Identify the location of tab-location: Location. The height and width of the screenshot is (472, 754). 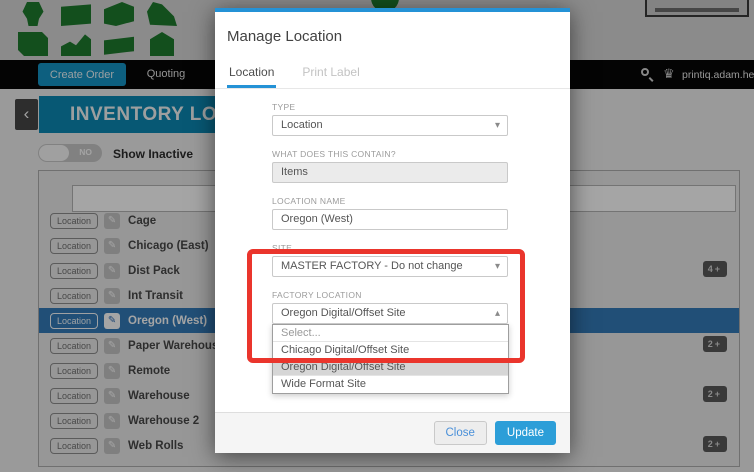
(252, 73).